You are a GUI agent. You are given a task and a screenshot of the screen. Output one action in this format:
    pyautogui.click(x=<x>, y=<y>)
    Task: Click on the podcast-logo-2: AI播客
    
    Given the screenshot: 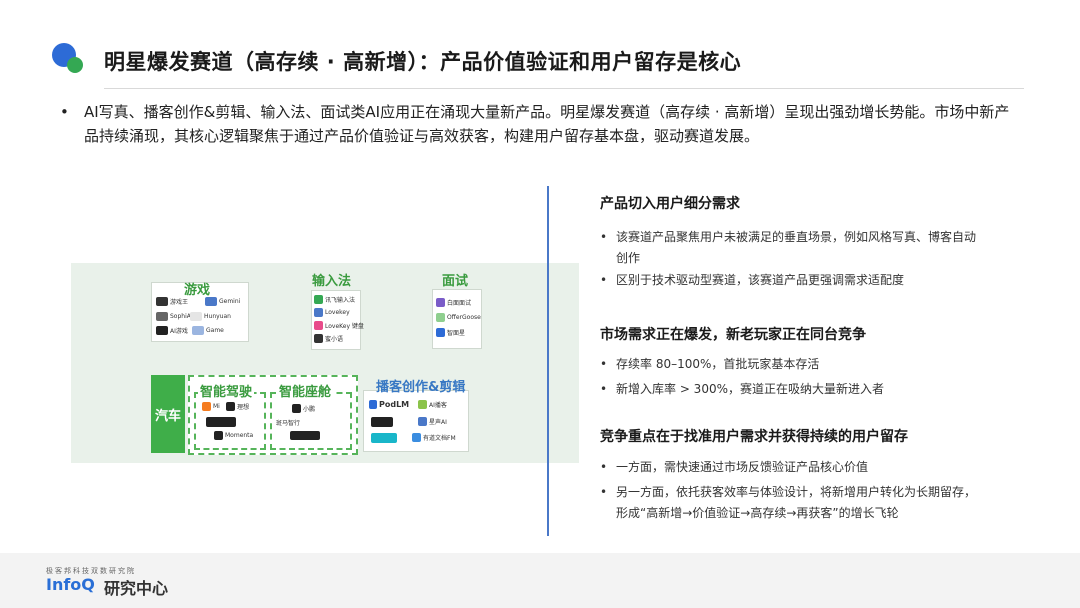 What is the action you would take?
    pyautogui.click(x=432, y=404)
    